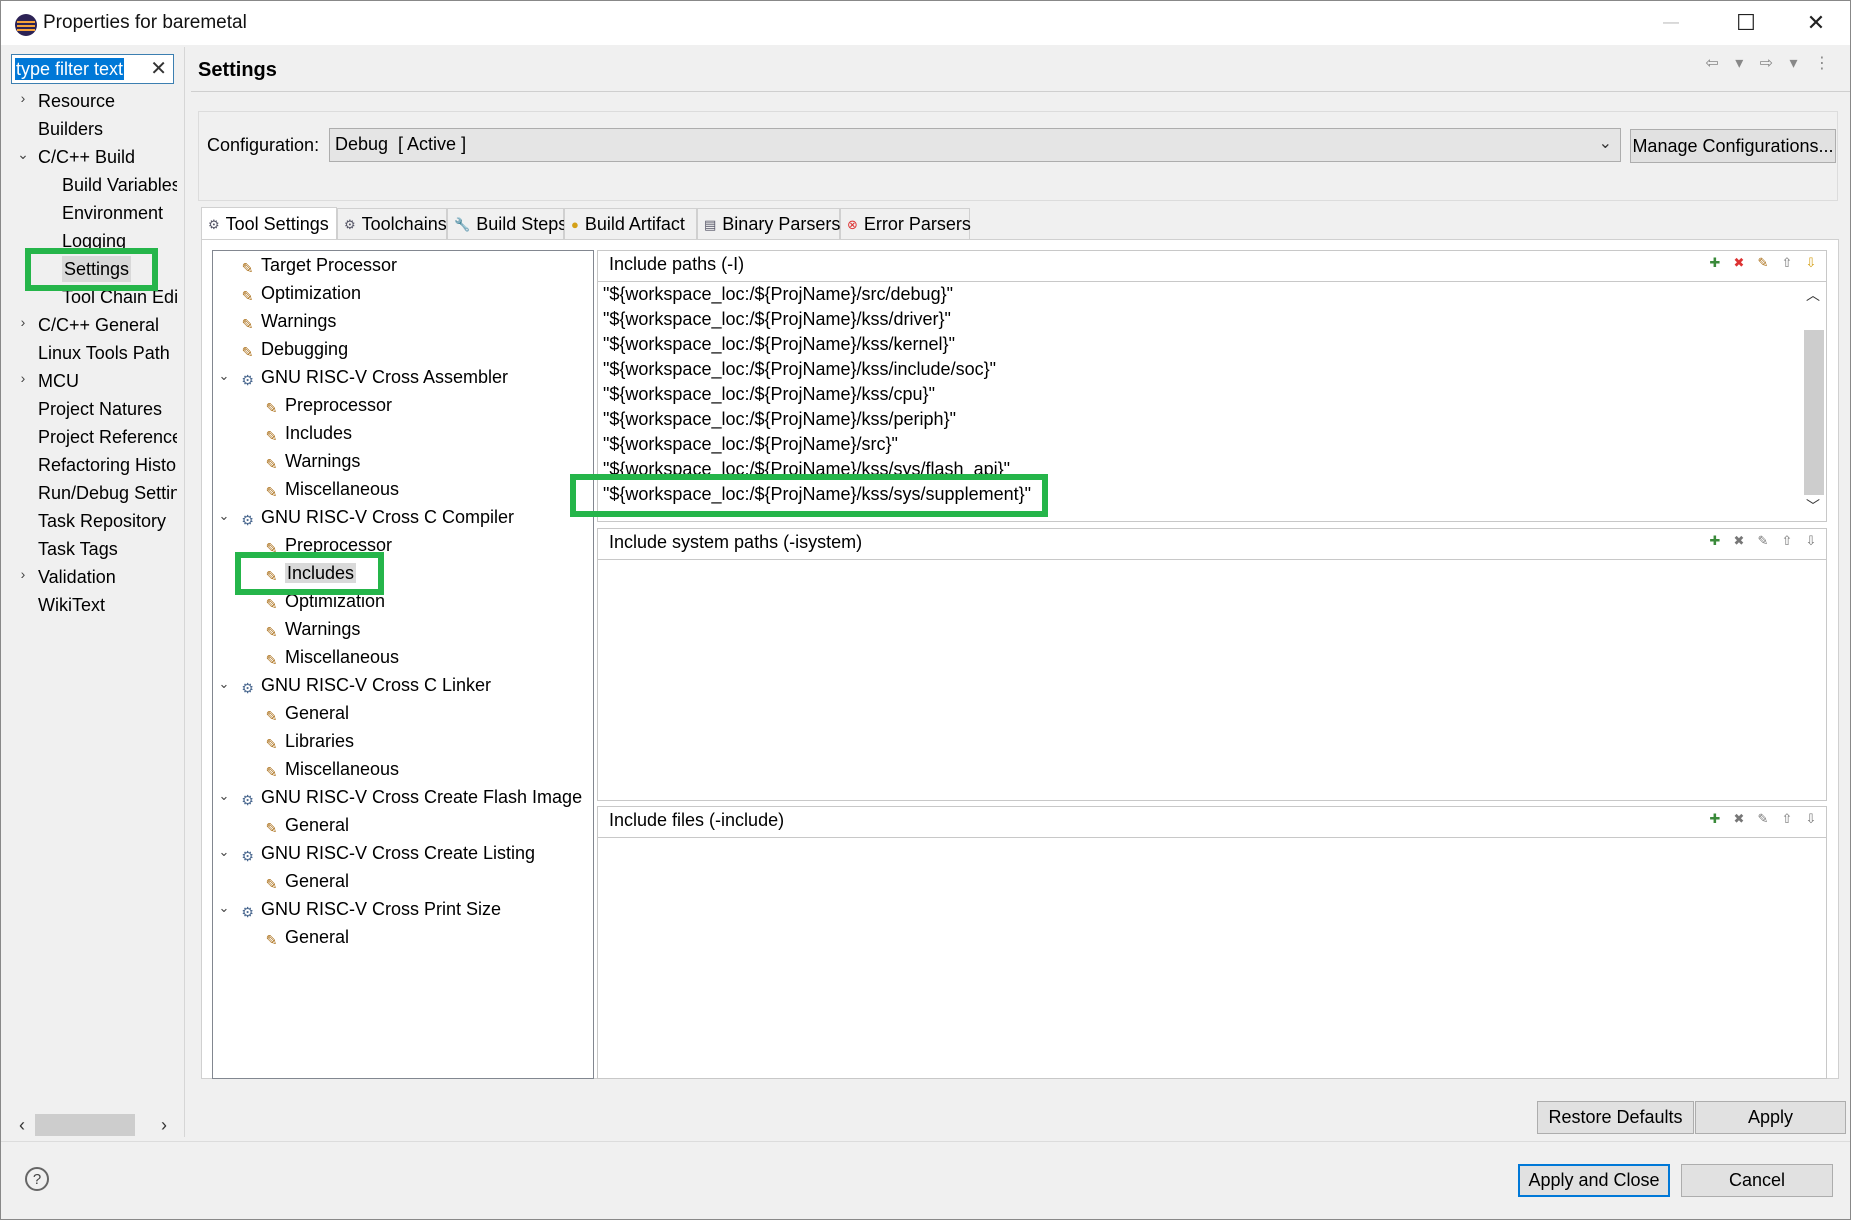  Describe the element at coordinates (1770, 63) in the screenshot. I see `history-navigation-icons: ⇦ ▾ ⇨ ▾ ⋮` at that location.